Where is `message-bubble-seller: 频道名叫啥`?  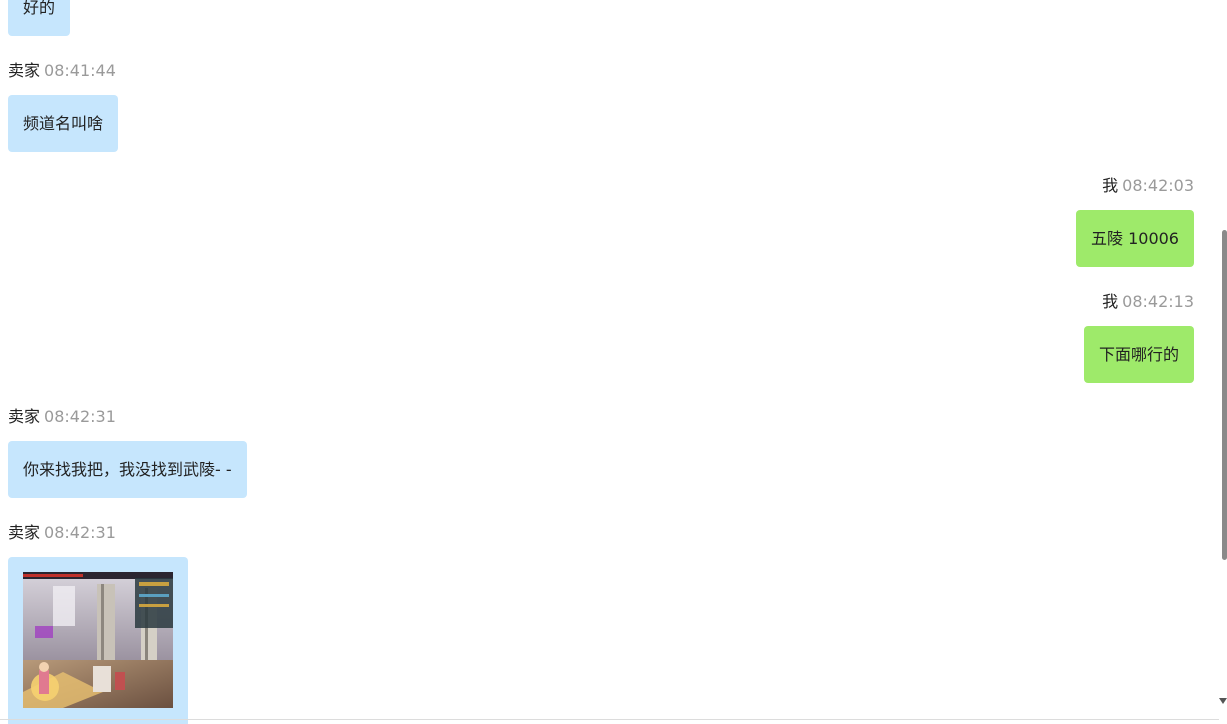 message-bubble-seller: 频道名叫啥 is located at coordinates (63, 123).